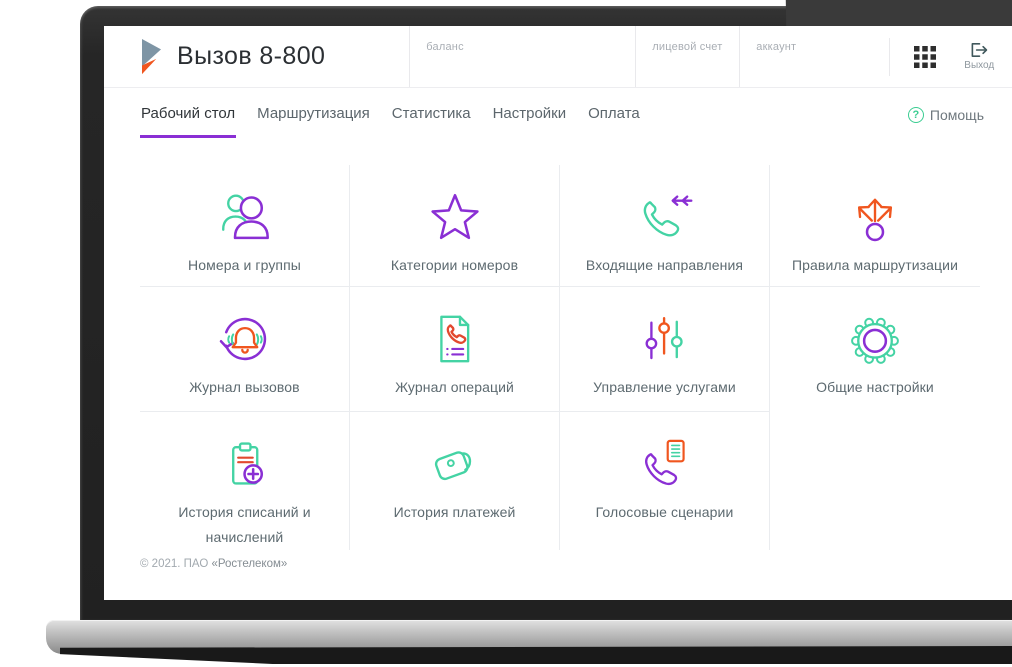 The height and width of the screenshot is (667, 1012). What do you see at coordinates (664, 387) in the screenshot?
I see `tile-label: Управление услугами` at bounding box center [664, 387].